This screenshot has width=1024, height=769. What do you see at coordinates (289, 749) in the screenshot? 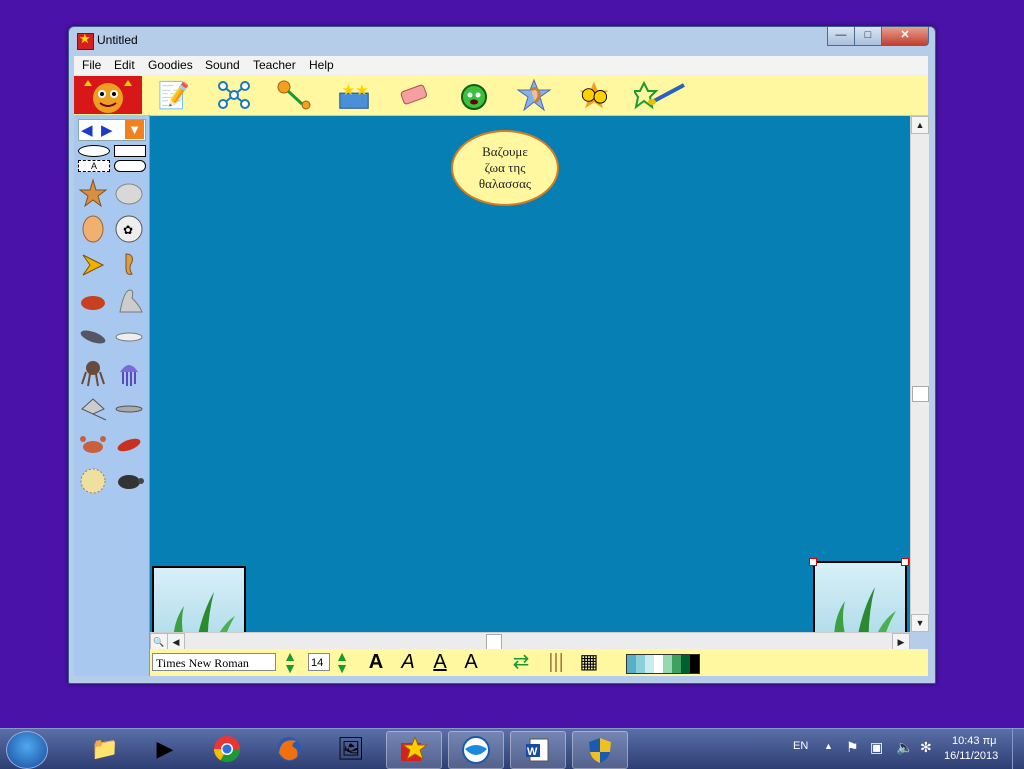
I see `firefox-icon` at bounding box center [289, 749].